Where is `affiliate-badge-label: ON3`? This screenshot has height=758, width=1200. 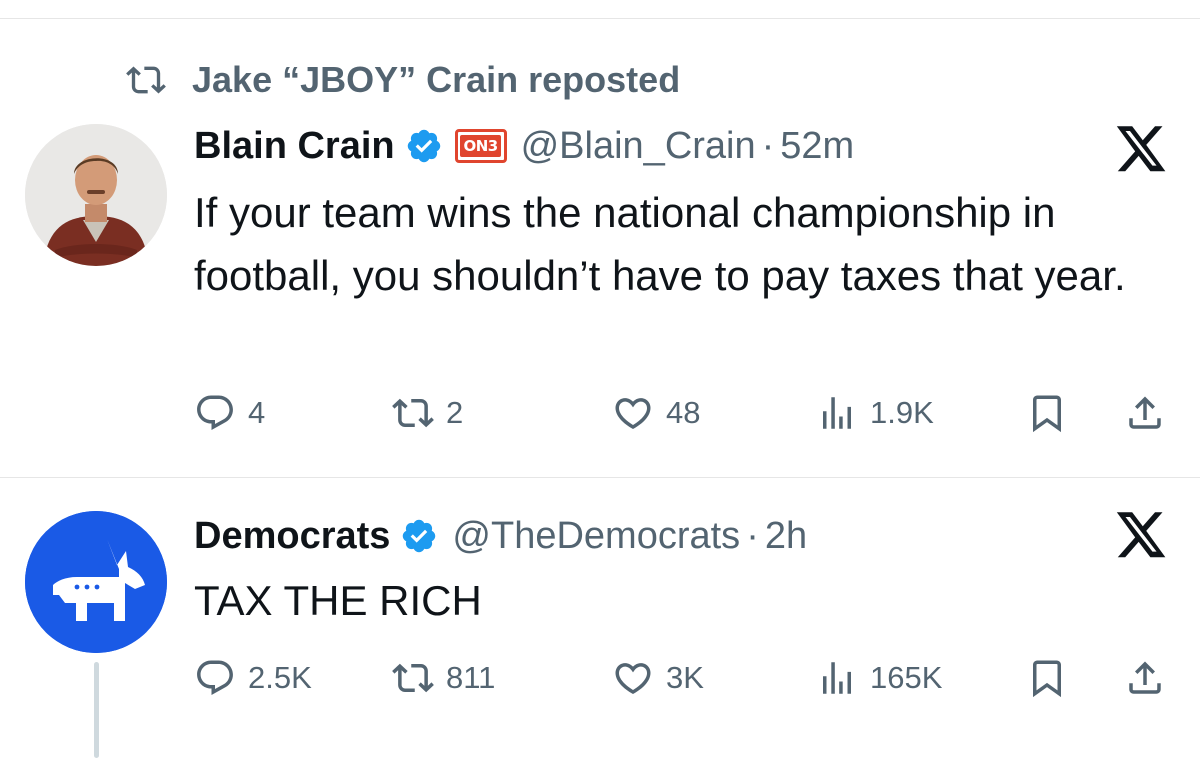 affiliate-badge-label: ON3 is located at coordinates (480, 146).